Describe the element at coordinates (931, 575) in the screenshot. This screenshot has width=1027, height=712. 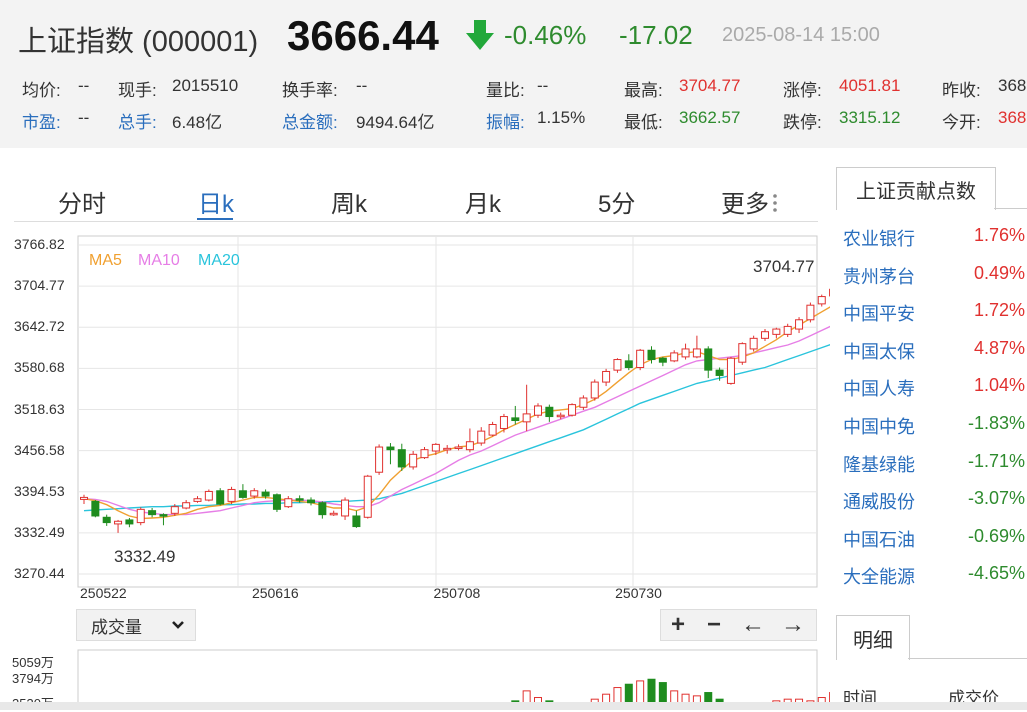
I see `contribution-item: 大全能源-4.65%` at that location.